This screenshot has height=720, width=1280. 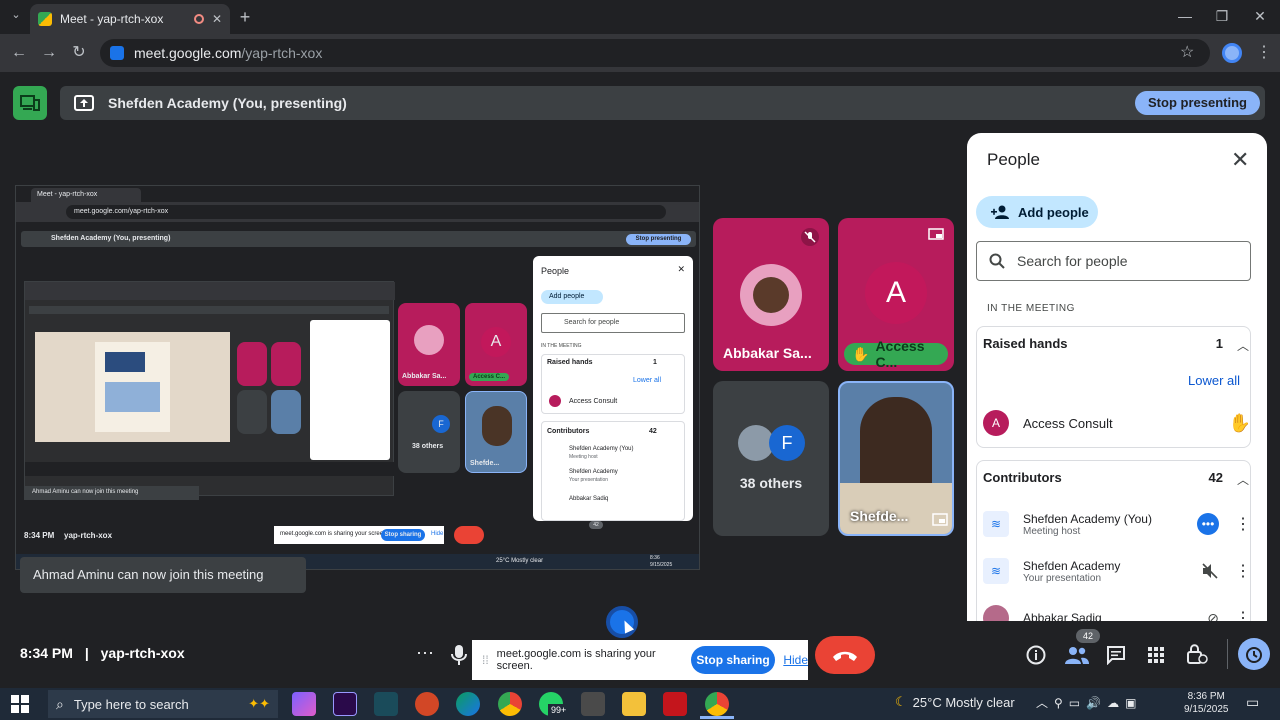 What do you see at coordinates (634, 704) in the screenshot?
I see `taskbar-file-explorer-icon` at bounding box center [634, 704].